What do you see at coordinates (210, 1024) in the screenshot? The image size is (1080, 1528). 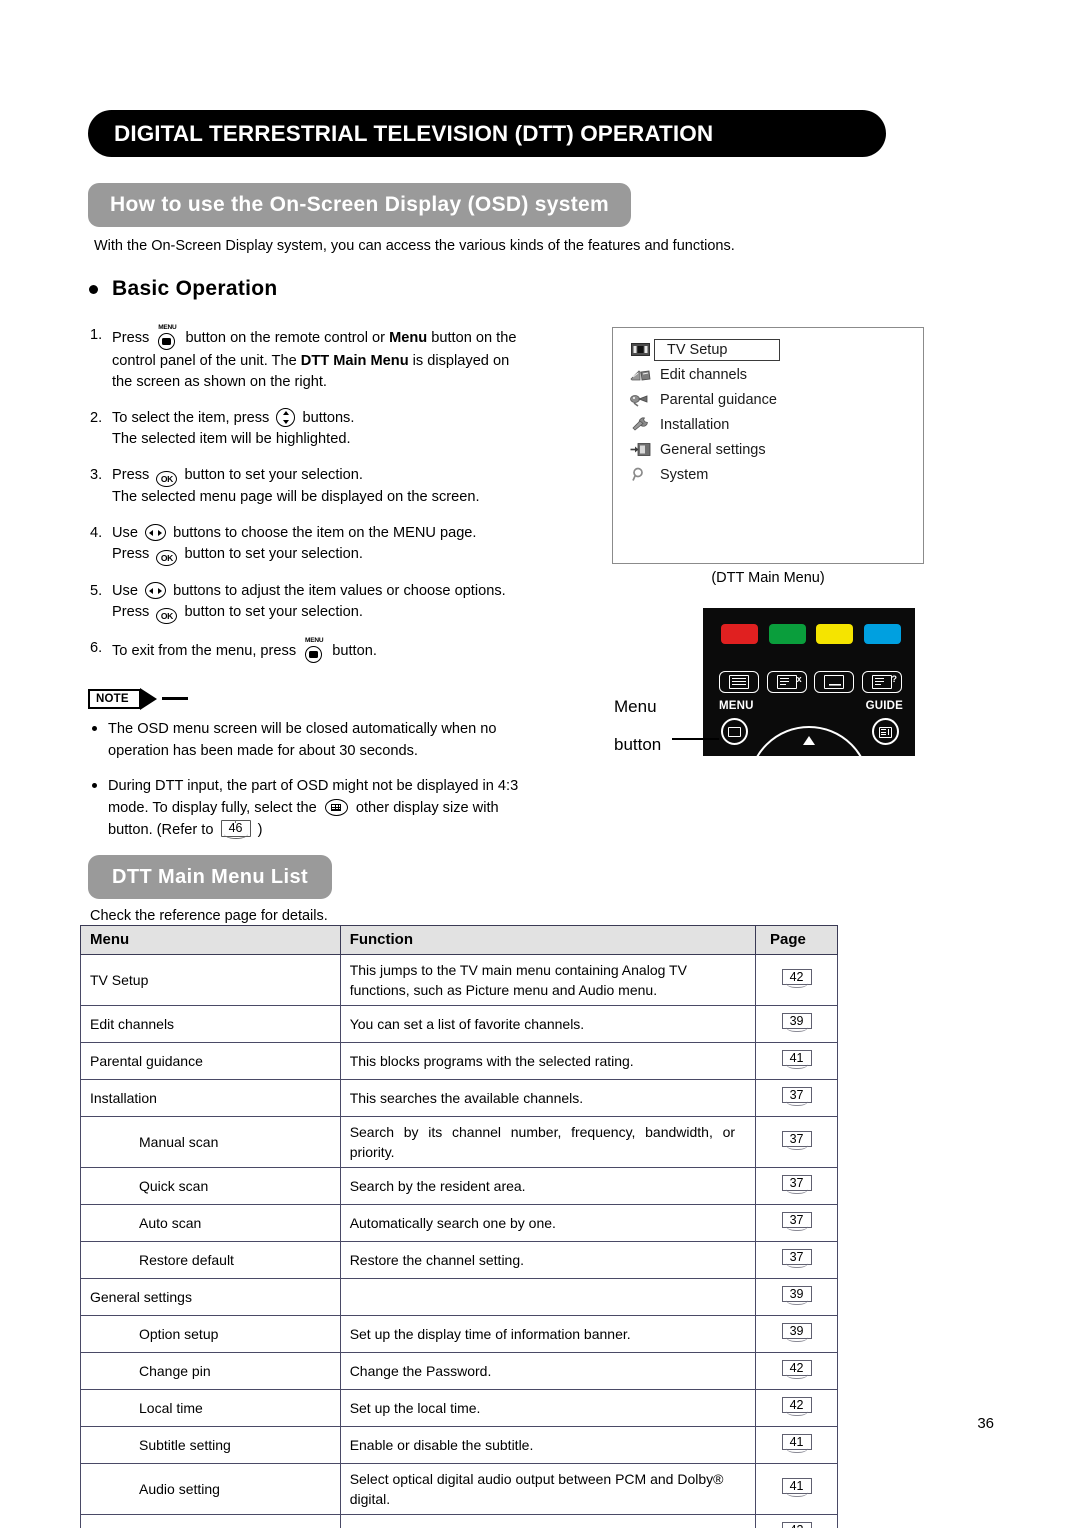 I see `cell-menu: Edit channels` at bounding box center [210, 1024].